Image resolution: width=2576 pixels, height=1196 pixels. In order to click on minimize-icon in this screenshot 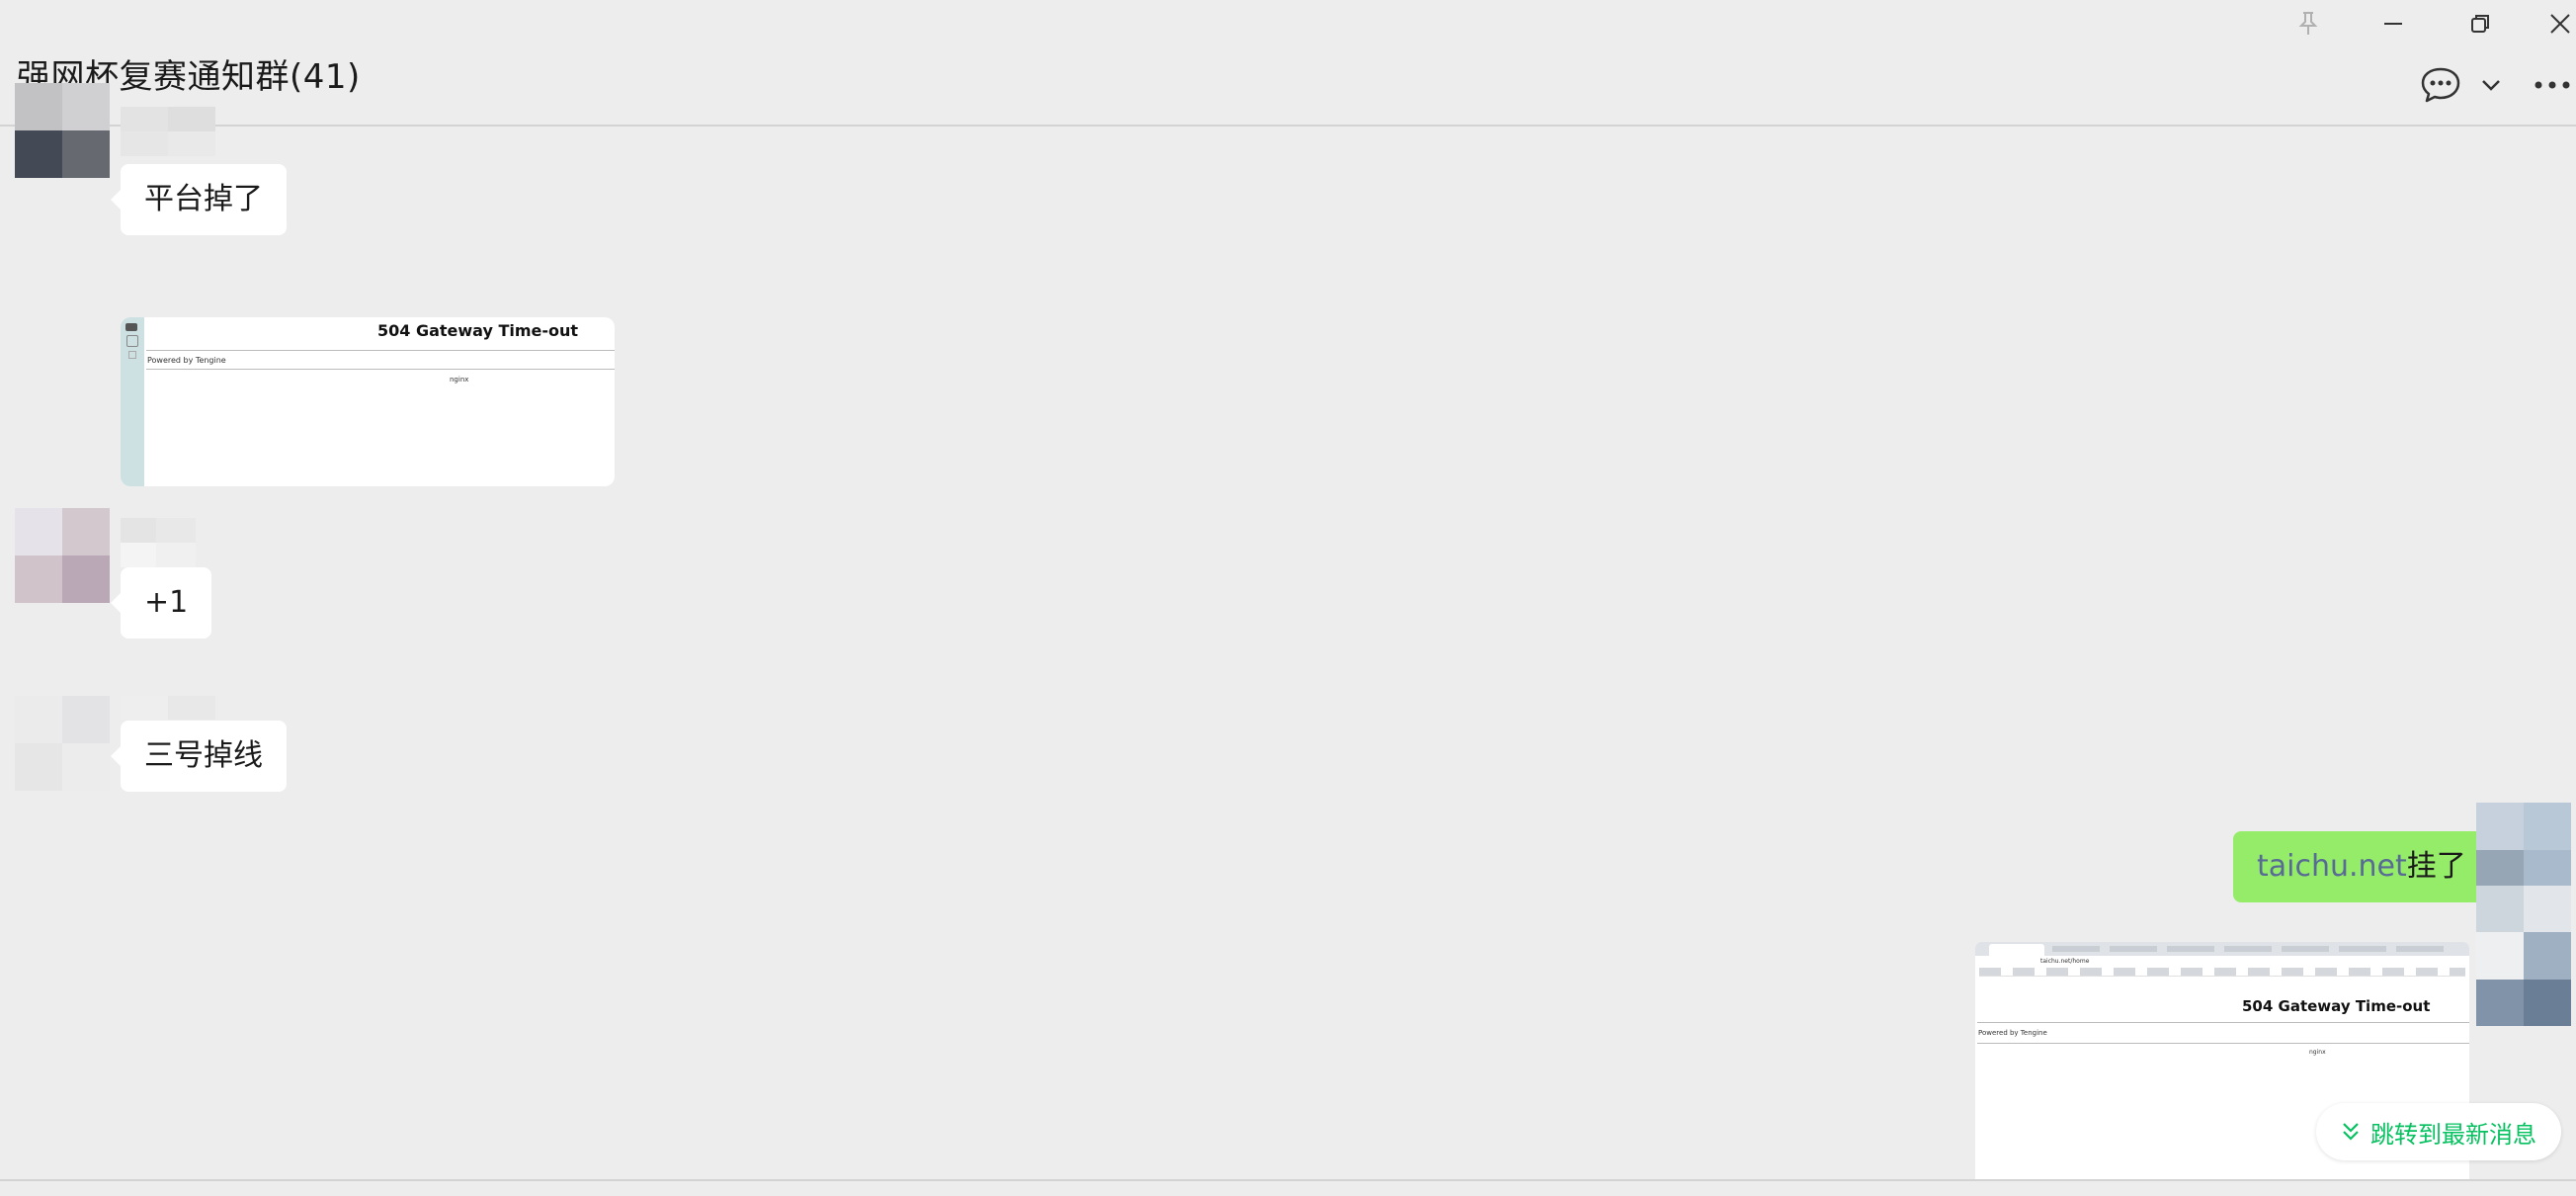, I will do `click(2393, 24)`.